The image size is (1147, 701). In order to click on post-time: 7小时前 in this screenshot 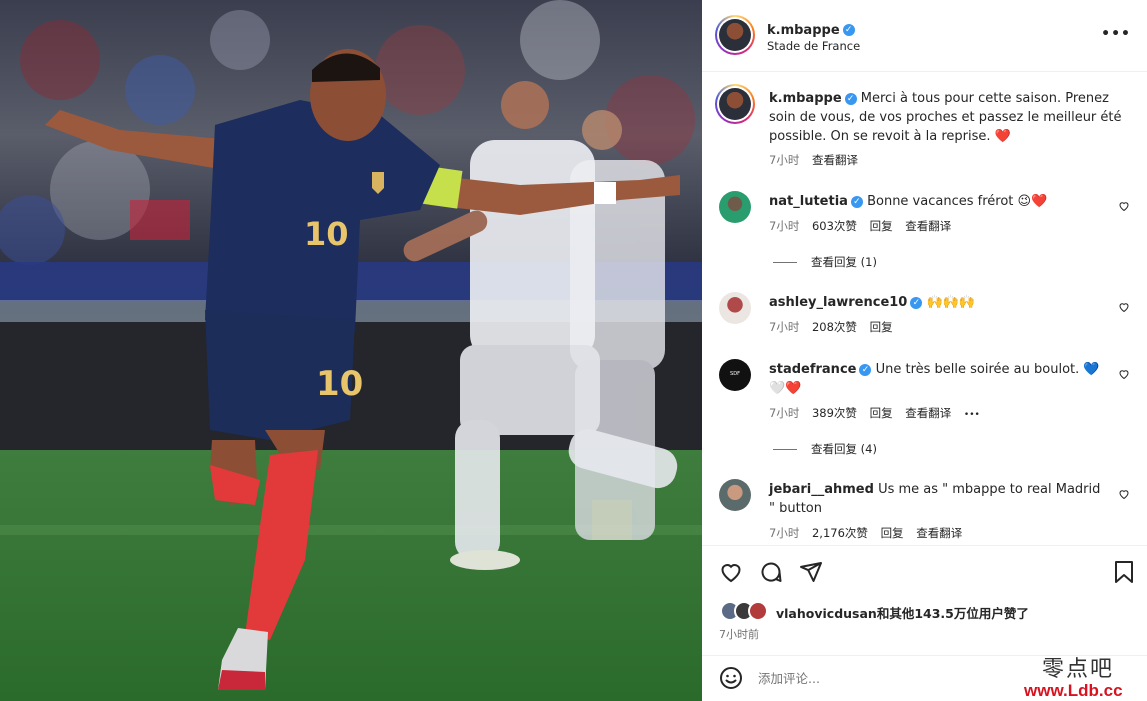, I will do `click(739, 634)`.